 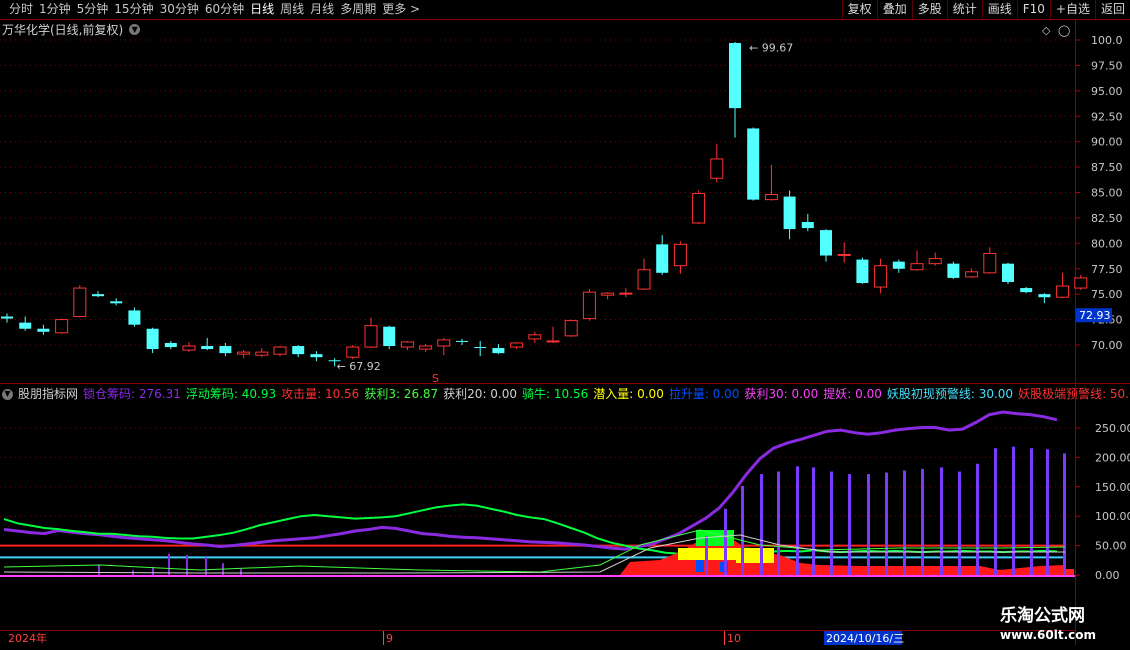 I want to click on rise-volume-block, so click(x=700, y=566).